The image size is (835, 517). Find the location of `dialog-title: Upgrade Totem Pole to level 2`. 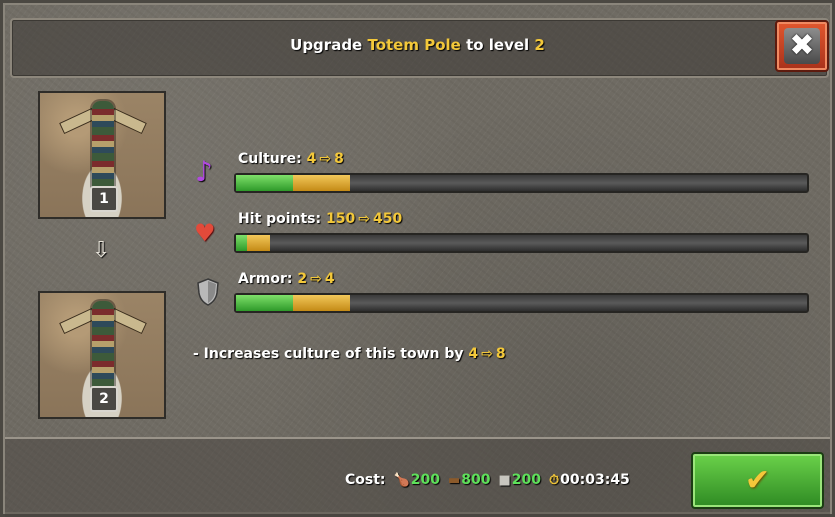

dialog-title: Upgrade Totem Pole to level 2 is located at coordinates (417, 45).